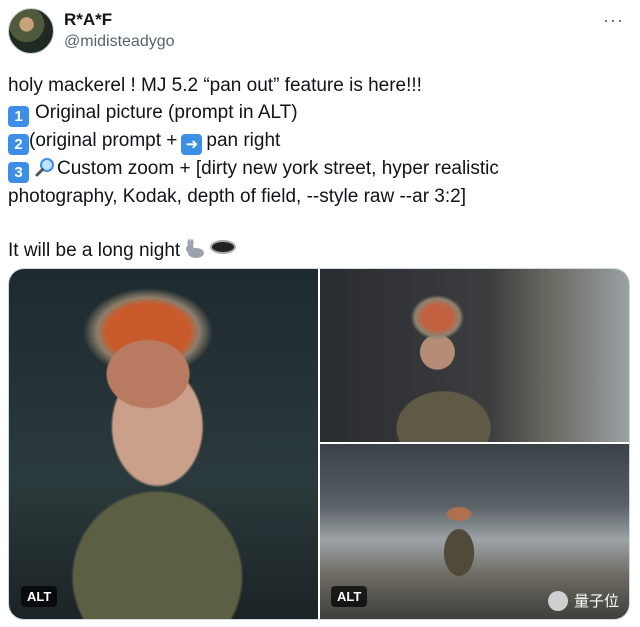  I want to click on keycap-1-icon: 1, so click(18, 116).